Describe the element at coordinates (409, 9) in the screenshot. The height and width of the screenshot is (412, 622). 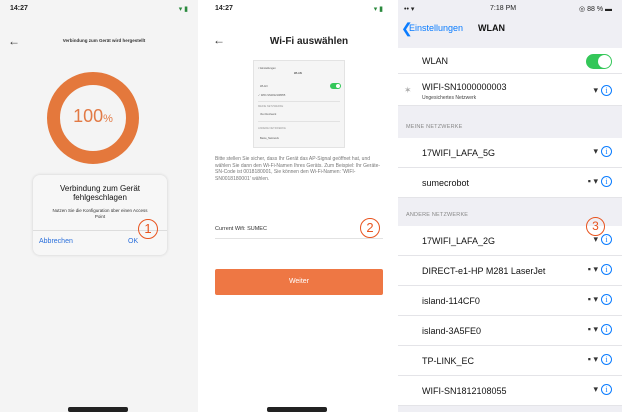
I see `signal-icon: •• ▾` at that location.